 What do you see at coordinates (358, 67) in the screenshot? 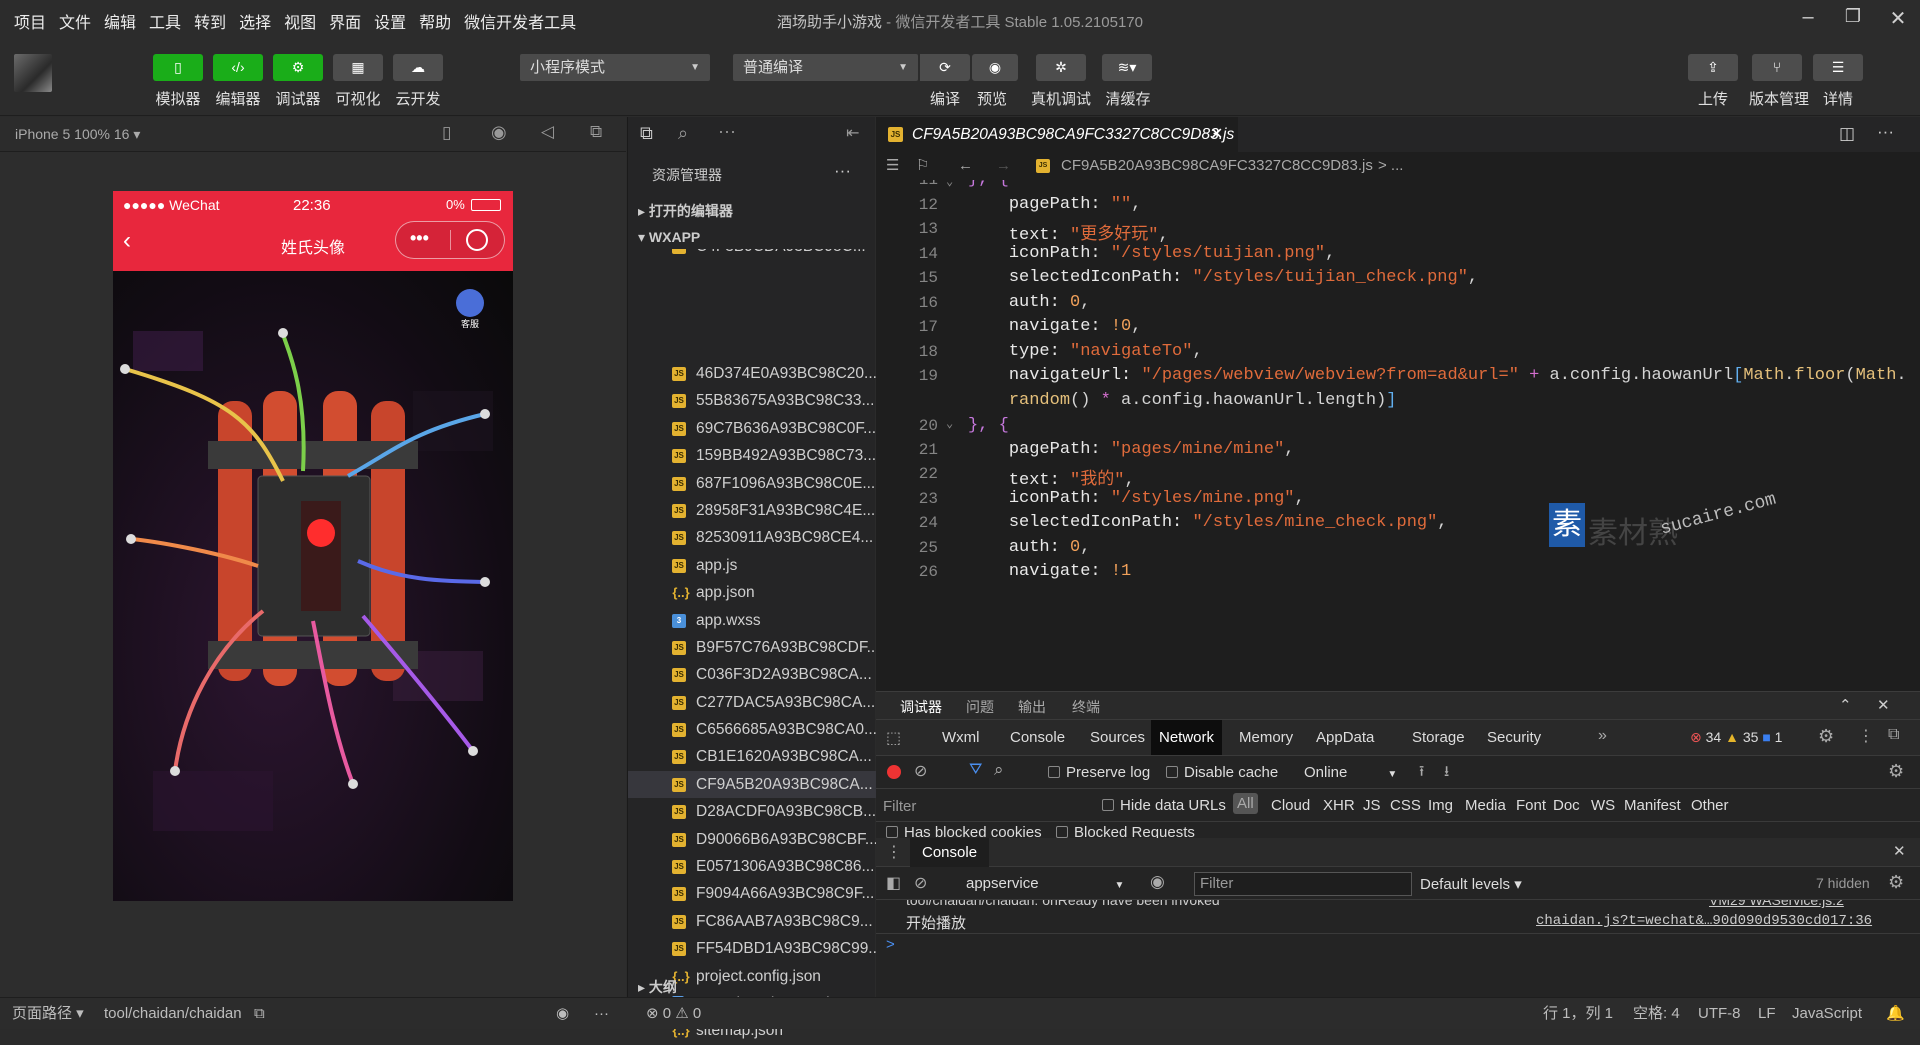
I see `layout-icon: ▦` at bounding box center [358, 67].